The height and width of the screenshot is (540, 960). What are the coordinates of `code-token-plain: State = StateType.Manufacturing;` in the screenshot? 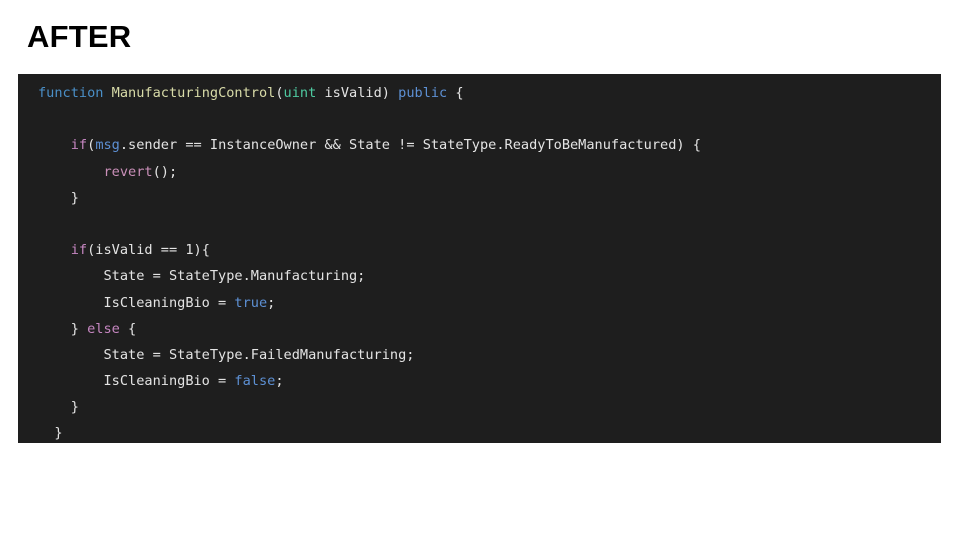 It's located at (202, 276).